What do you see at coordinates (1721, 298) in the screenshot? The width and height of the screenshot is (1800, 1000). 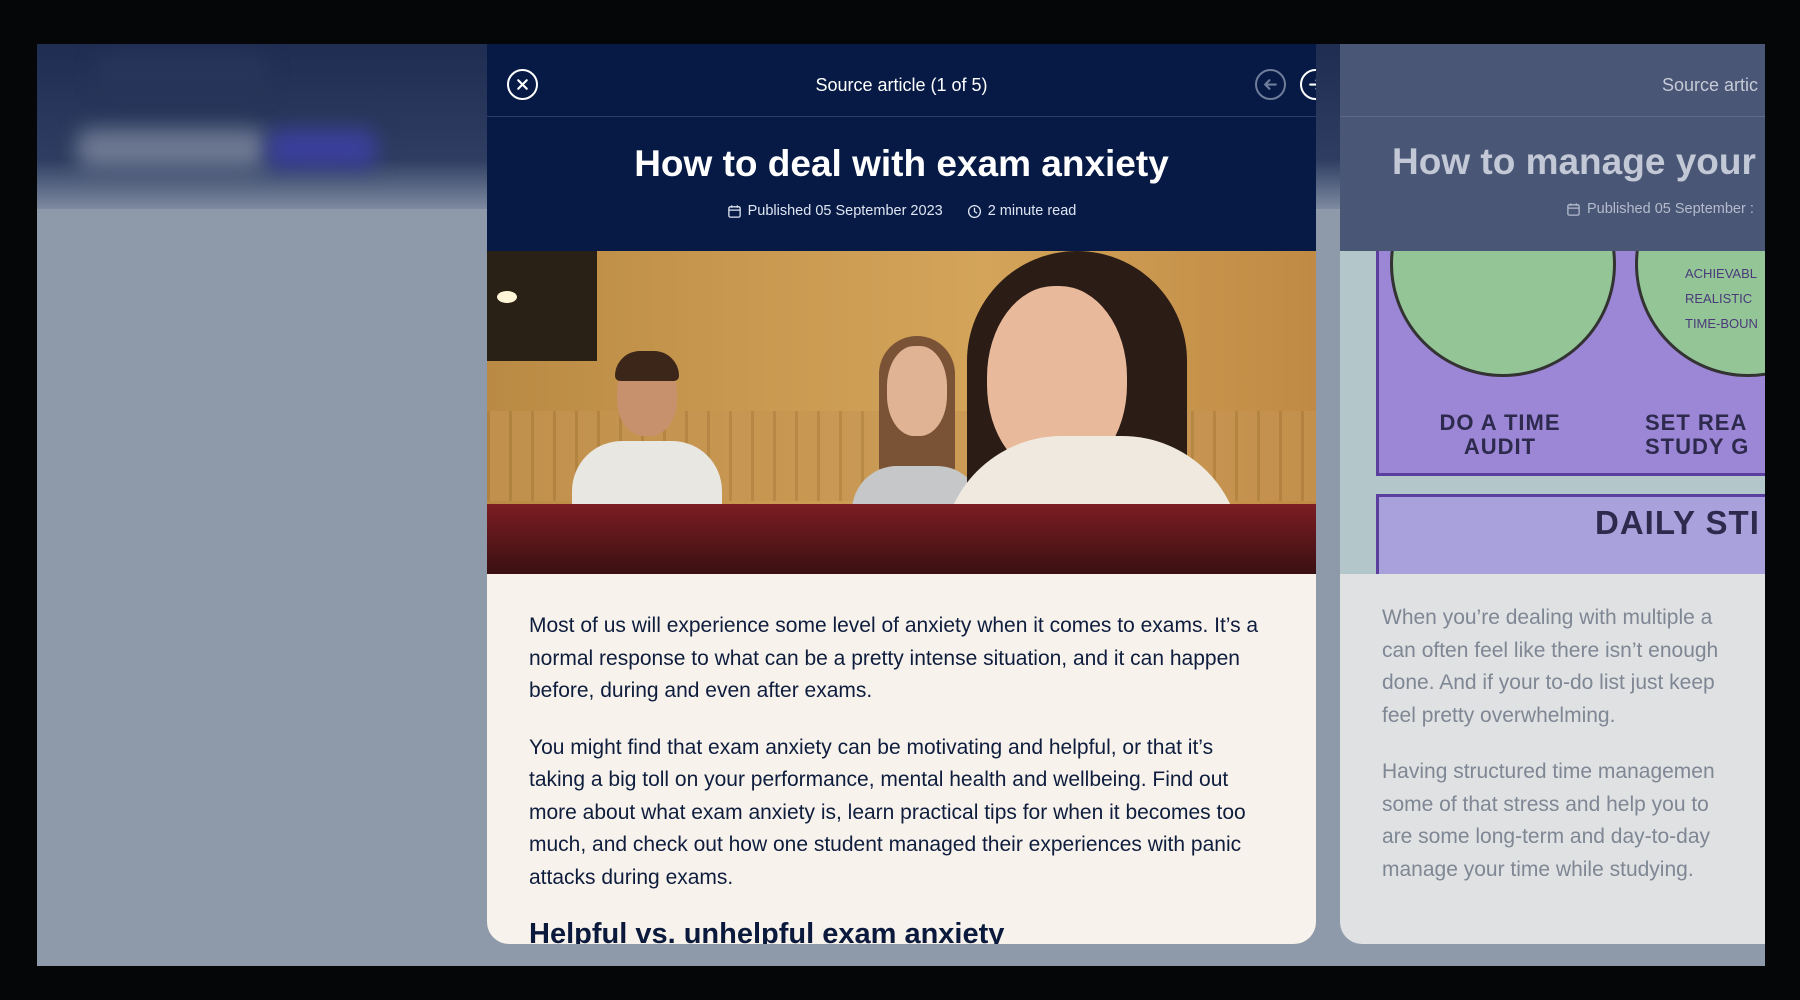 I see `illustration-list: ACHIEVABL REALISTIC TIME-BOUN` at bounding box center [1721, 298].